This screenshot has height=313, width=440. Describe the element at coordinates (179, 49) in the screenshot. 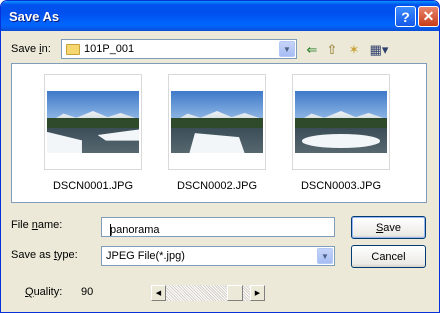

I see `save-in-dropdown: 101P_001 ▼` at that location.